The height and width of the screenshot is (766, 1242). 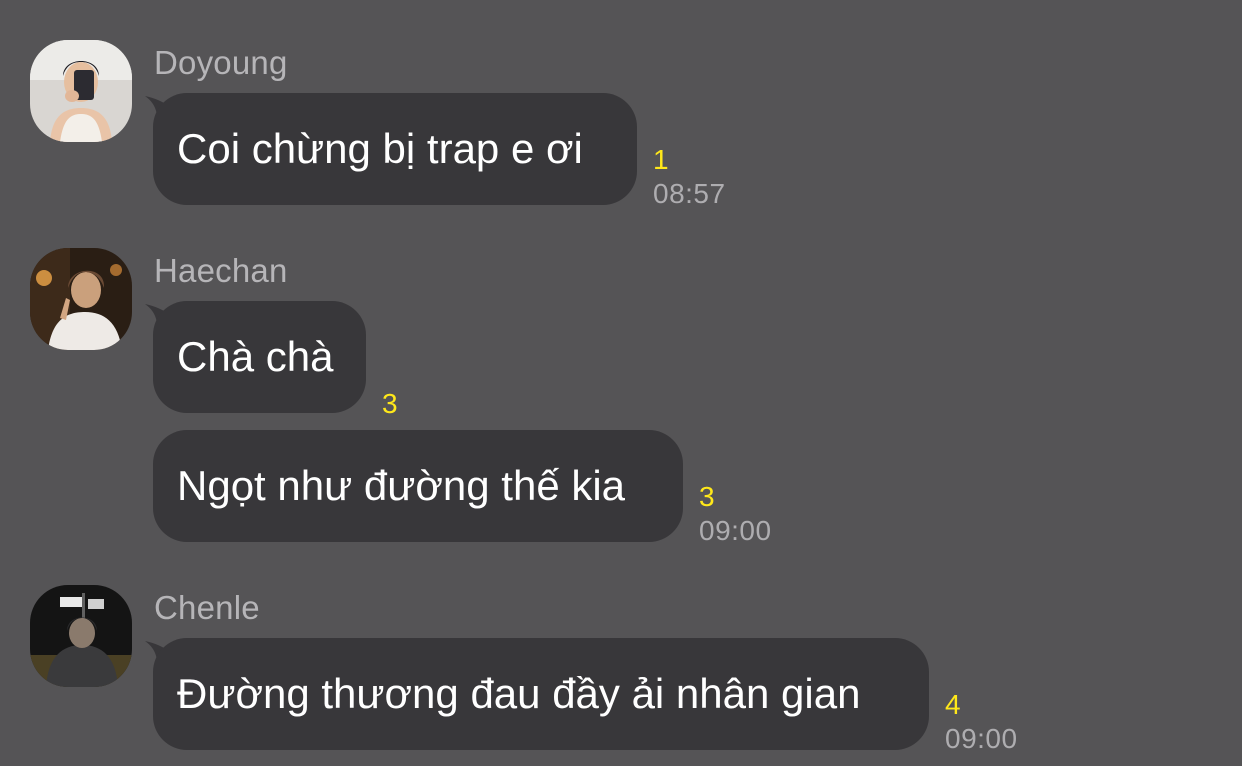 I want to click on message-time: 08:57, so click(x=689, y=193).